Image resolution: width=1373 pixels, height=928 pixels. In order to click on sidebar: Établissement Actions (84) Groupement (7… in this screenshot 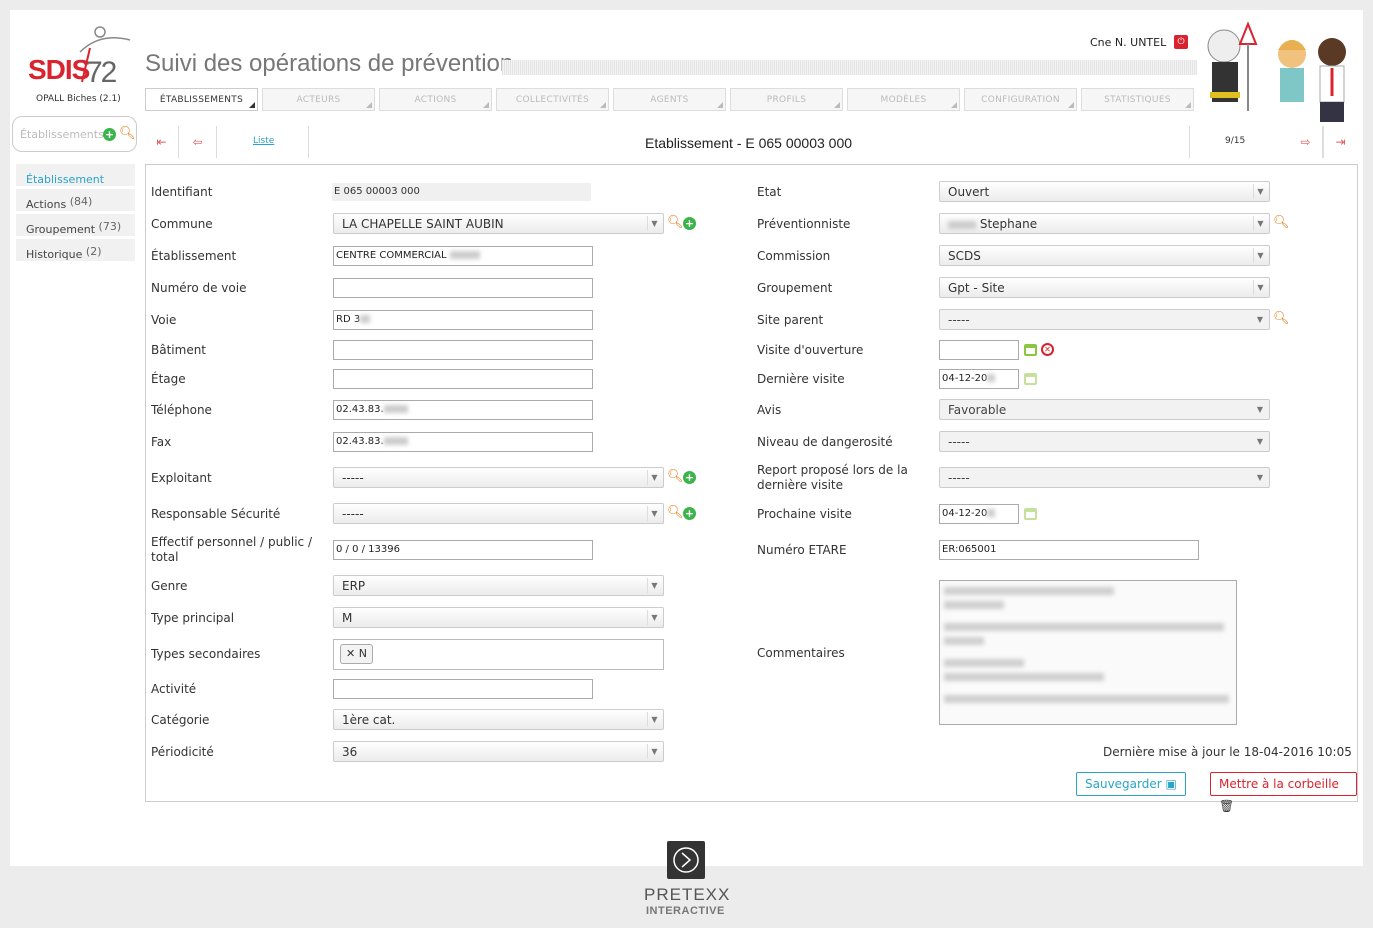, I will do `click(75, 214)`.